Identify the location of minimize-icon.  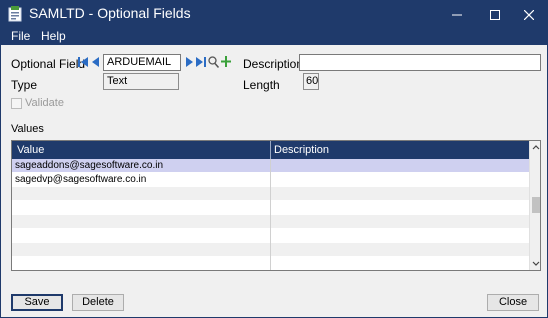
(457, 15).